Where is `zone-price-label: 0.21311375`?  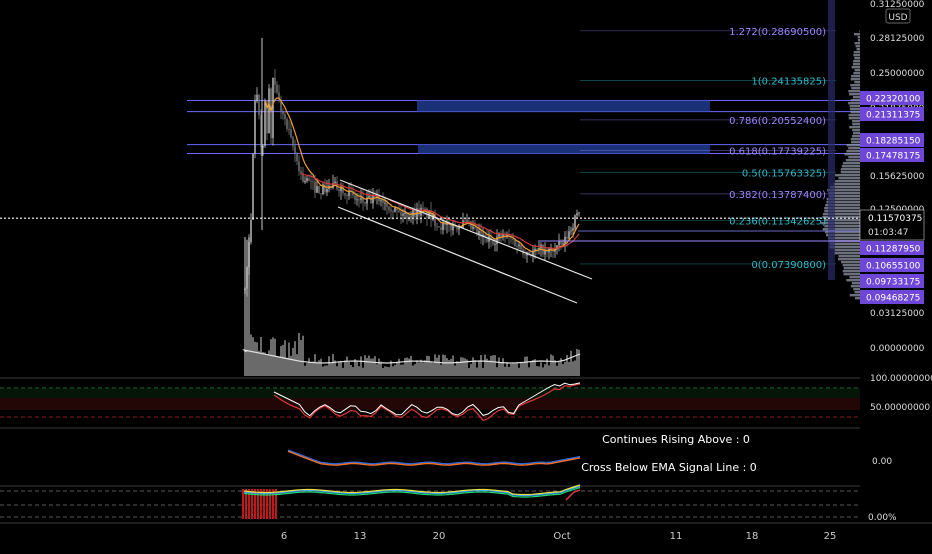 zone-price-label: 0.21311375 is located at coordinates (893, 116).